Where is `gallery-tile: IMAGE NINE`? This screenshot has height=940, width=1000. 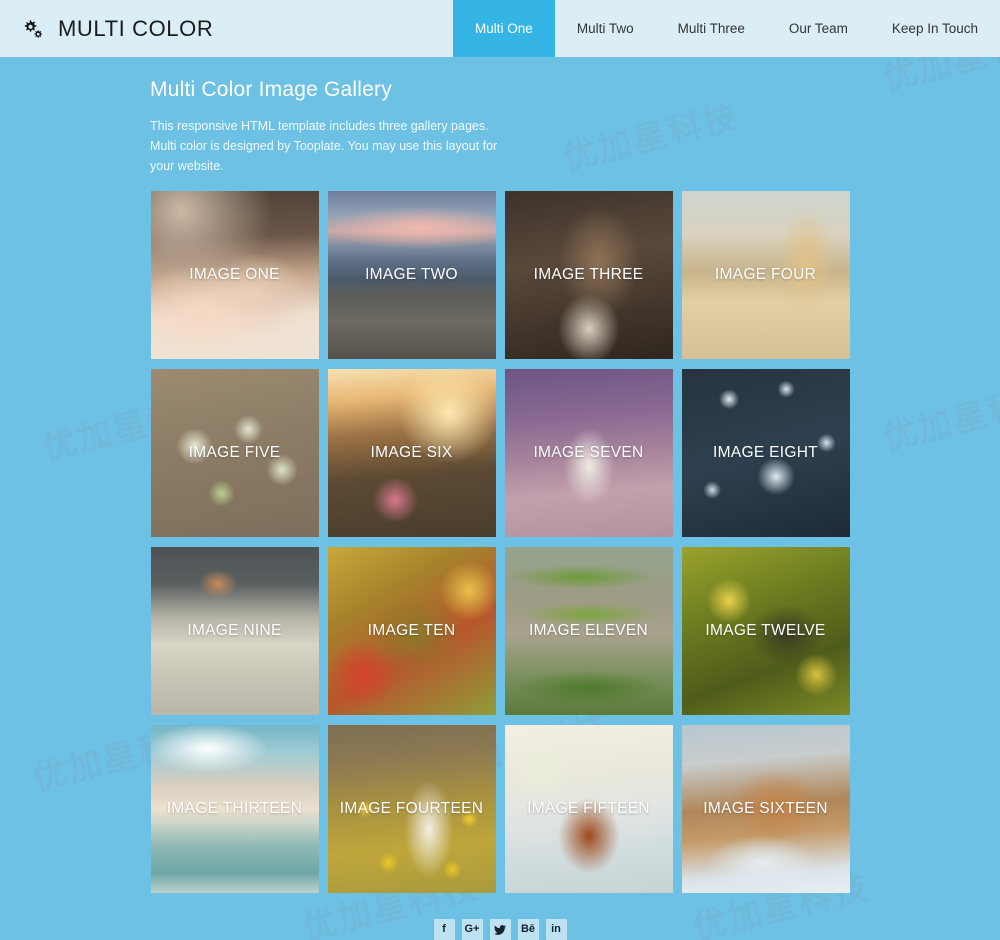
gallery-tile: IMAGE NINE is located at coordinates (234, 631).